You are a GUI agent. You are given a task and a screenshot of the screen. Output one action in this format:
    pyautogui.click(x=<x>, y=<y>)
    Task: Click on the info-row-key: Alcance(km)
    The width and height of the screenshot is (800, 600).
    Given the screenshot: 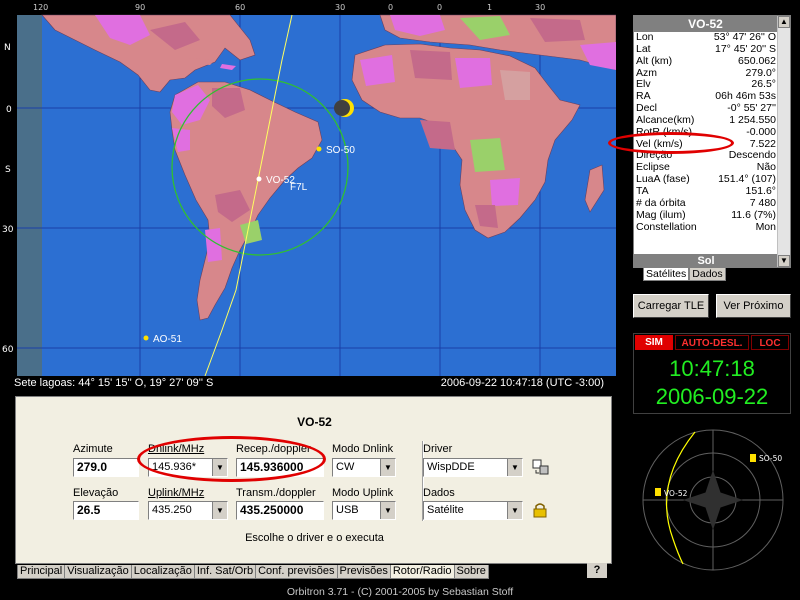 What is the action you would take?
    pyautogui.click(x=665, y=119)
    